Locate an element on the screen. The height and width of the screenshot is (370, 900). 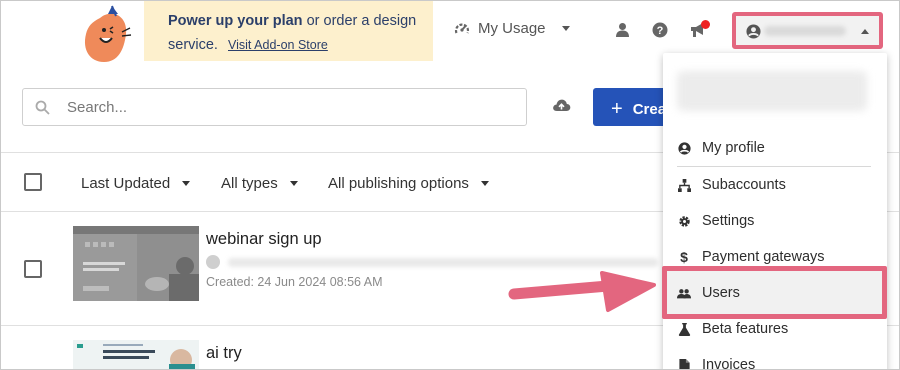
promo-bold-text: Power up your plan is located at coordinates (235, 21).